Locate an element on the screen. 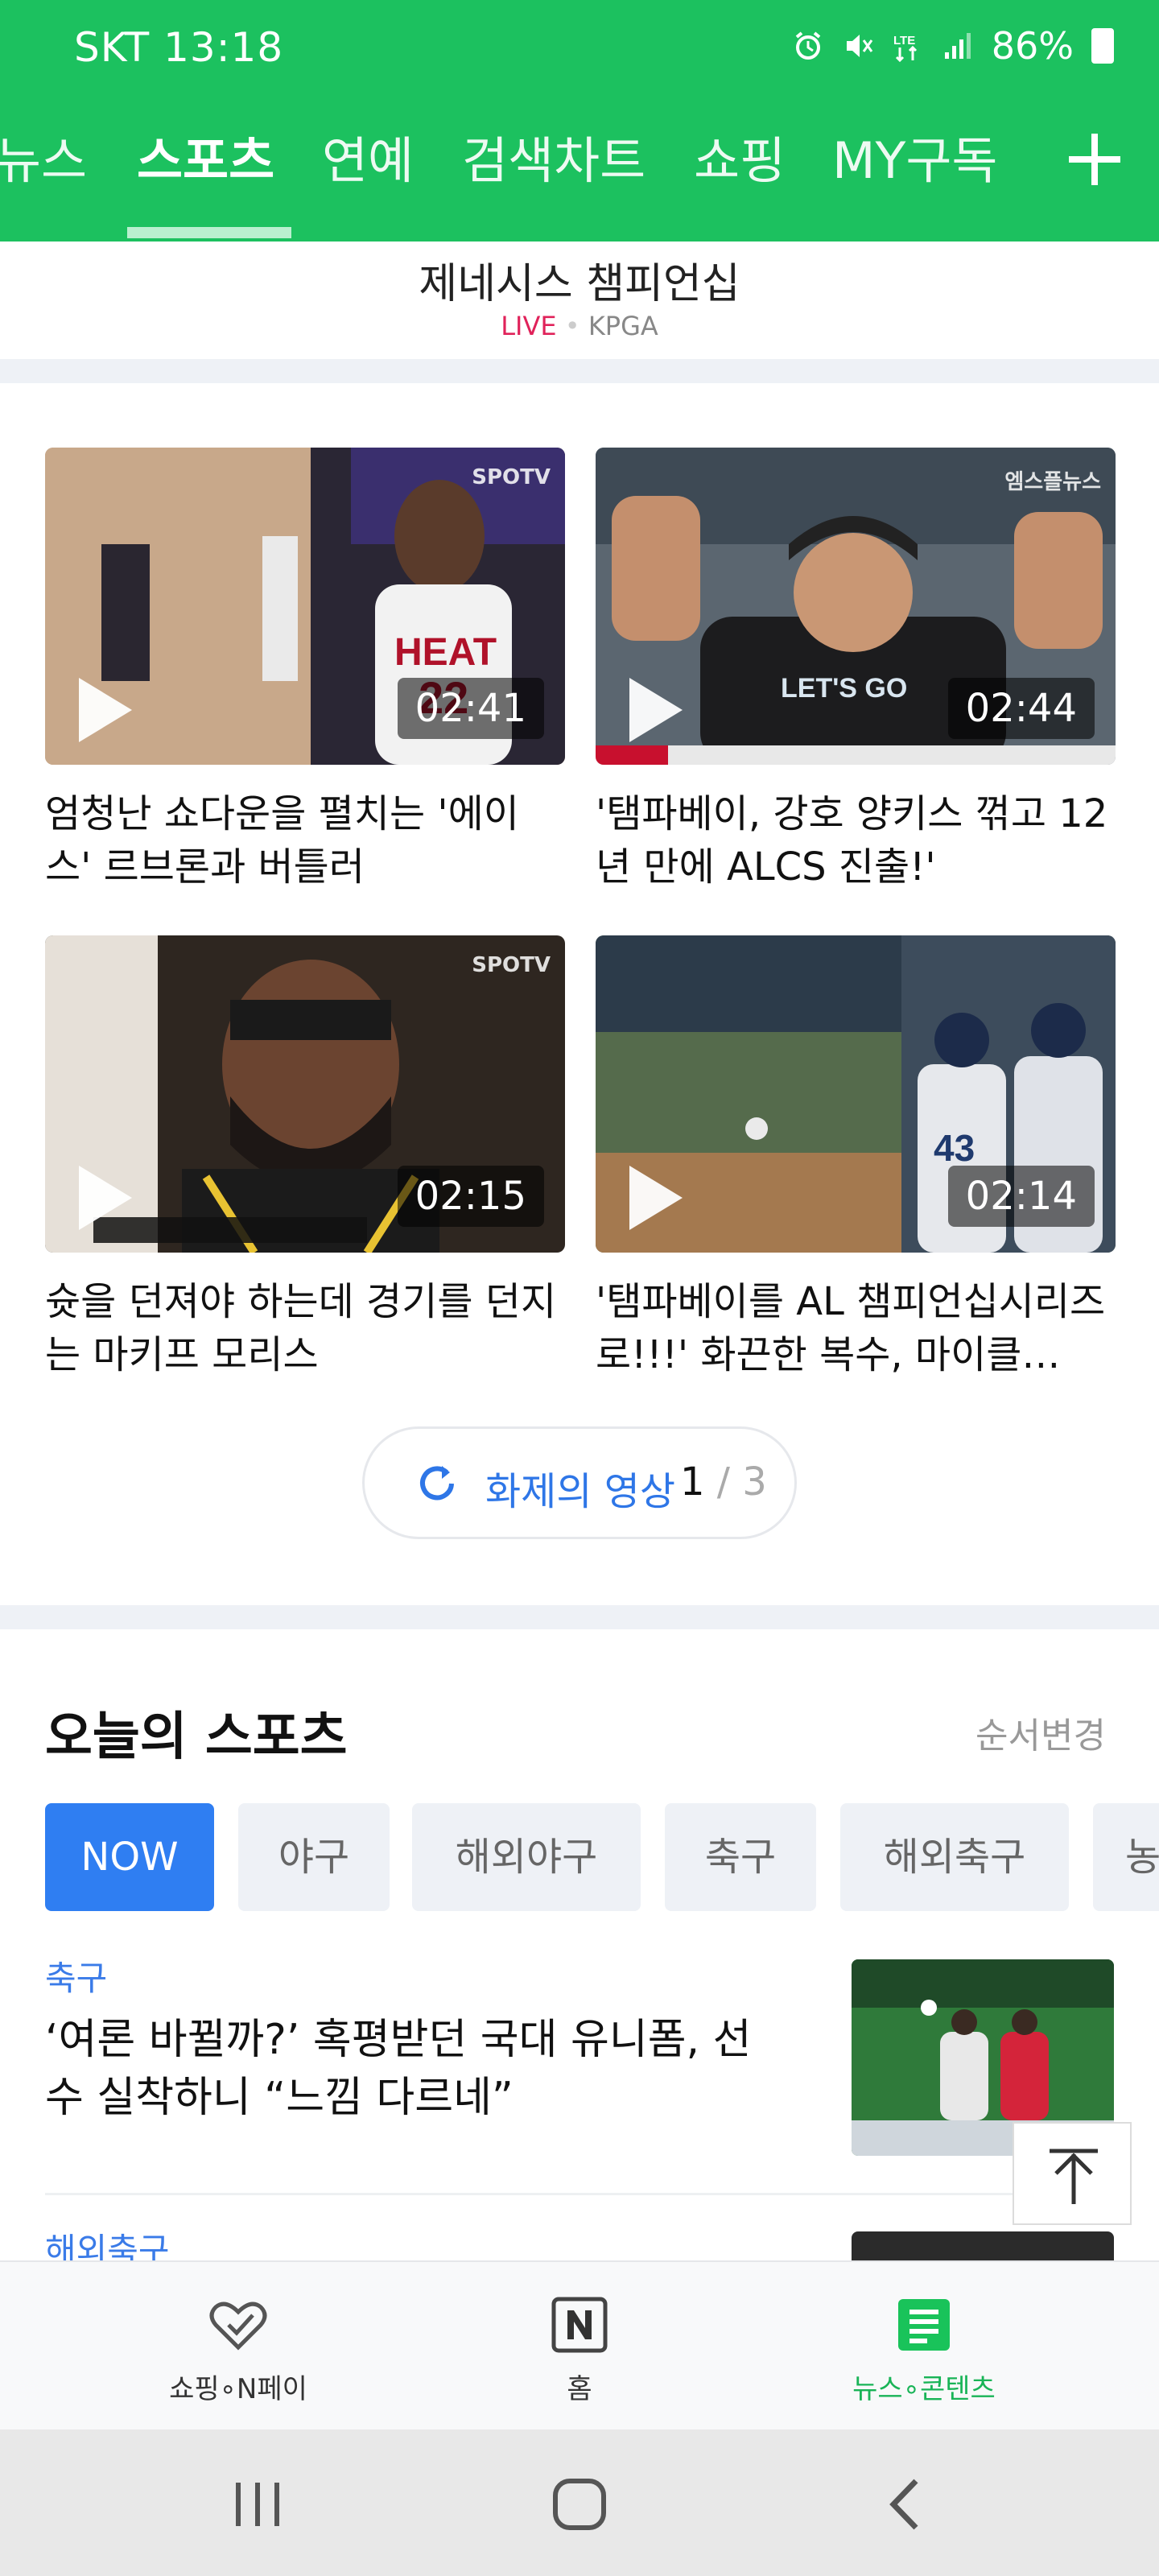 The width and height of the screenshot is (1159, 2576). chip-baseball: 야구 is located at coordinates (314, 1857).